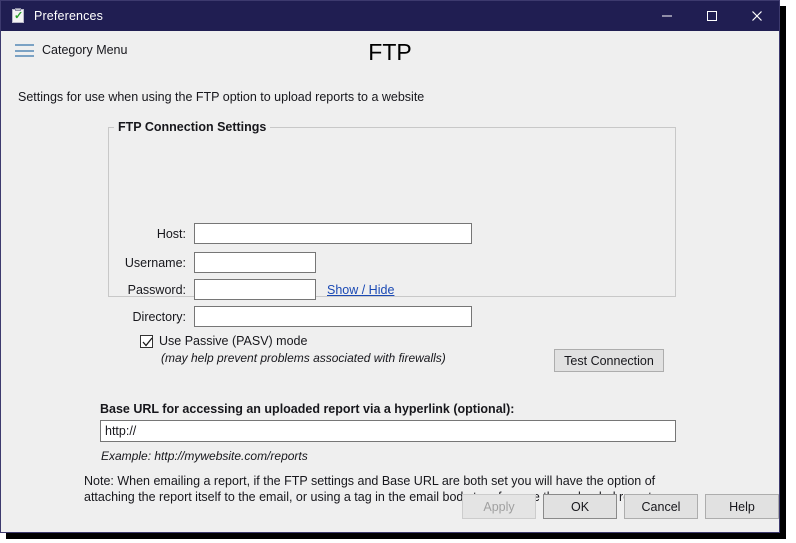 The image size is (796, 543). What do you see at coordinates (171, 233) in the screenshot?
I see `host-label: Host:` at bounding box center [171, 233].